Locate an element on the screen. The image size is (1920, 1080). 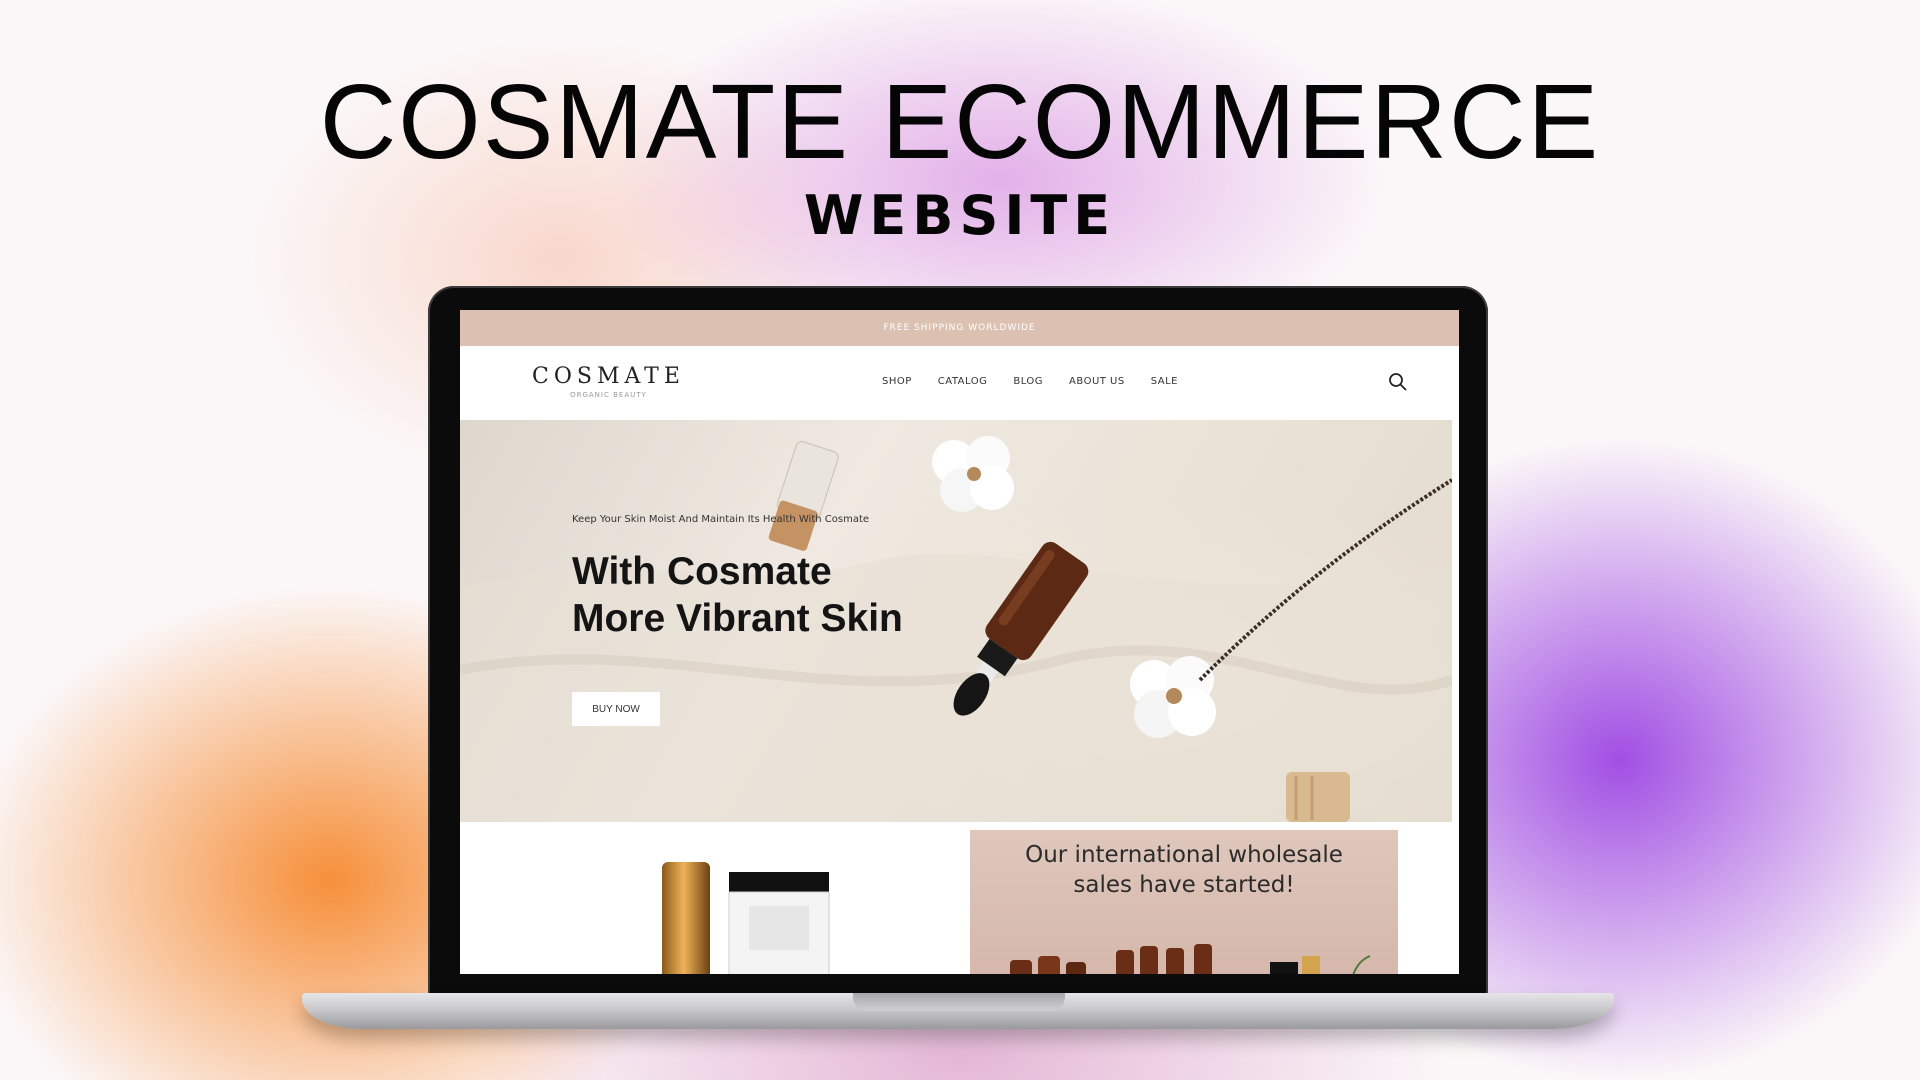
announcement-bar: FREE SHIPPING WORLDWIDE is located at coordinates (959, 328).